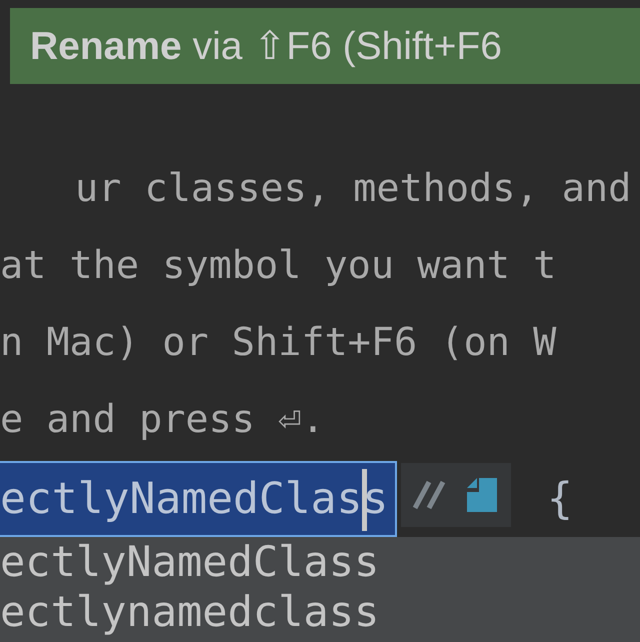 This screenshot has height=642, width=640. I want to click on document-icon, so click(482, 495).